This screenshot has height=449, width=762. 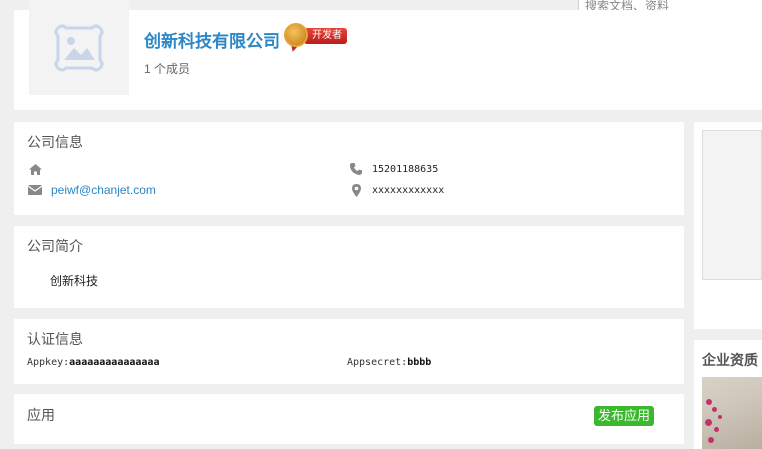 What do you see at coordinates (349, 419) in the screenshot?
I see `apps-panel: 应用 发布应用` at bounding box center [349, 419].